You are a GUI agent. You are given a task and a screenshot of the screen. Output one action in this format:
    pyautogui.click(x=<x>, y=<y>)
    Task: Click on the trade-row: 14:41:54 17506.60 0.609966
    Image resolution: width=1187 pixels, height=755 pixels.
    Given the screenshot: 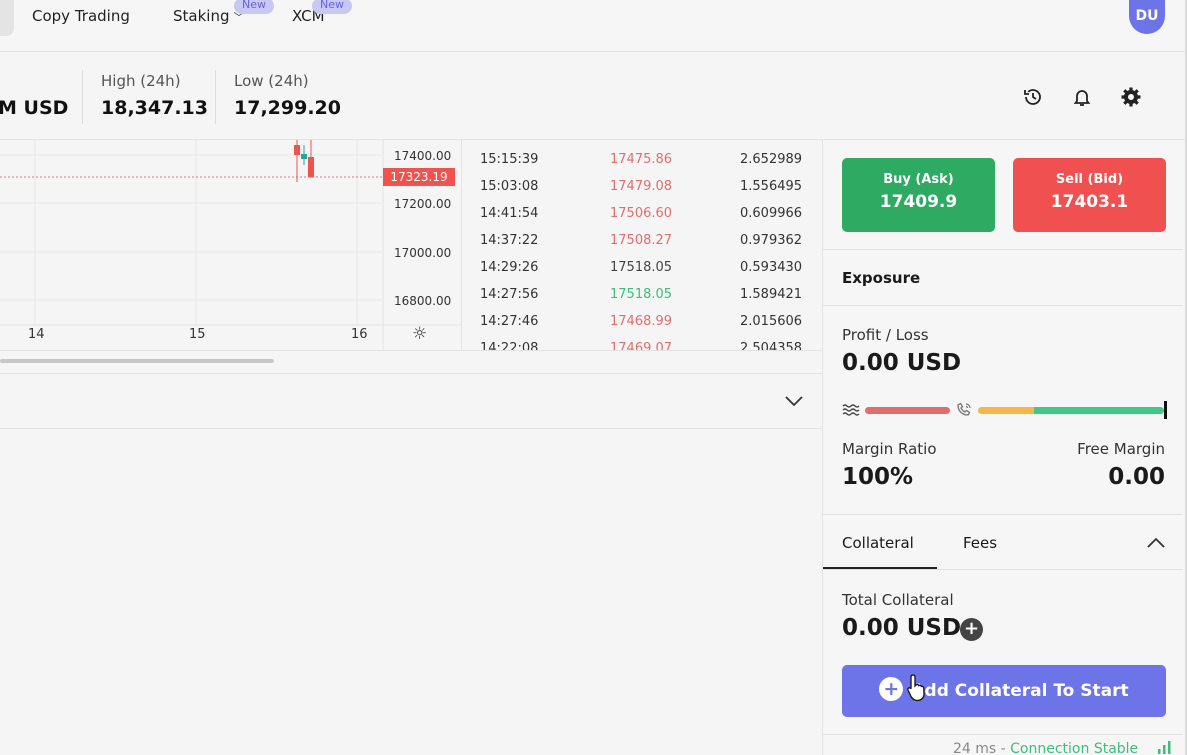 What is the action you would take?
    pyautogui.click(x=642, y=219)
    